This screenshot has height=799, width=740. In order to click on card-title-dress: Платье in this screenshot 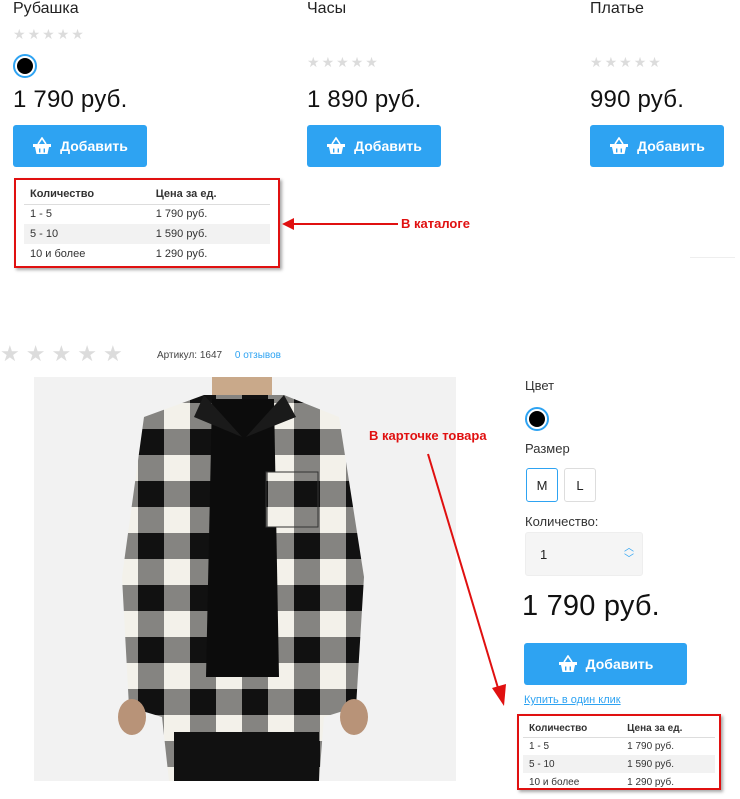, I will do `click(617, 9)`.